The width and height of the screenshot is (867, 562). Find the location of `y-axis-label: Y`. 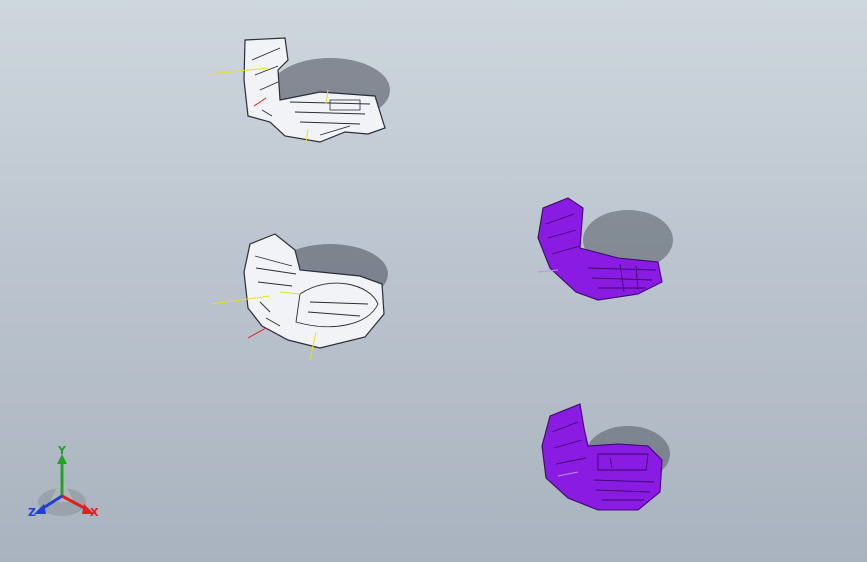

y-axis-label: Y is located at coordinates (62, 450).